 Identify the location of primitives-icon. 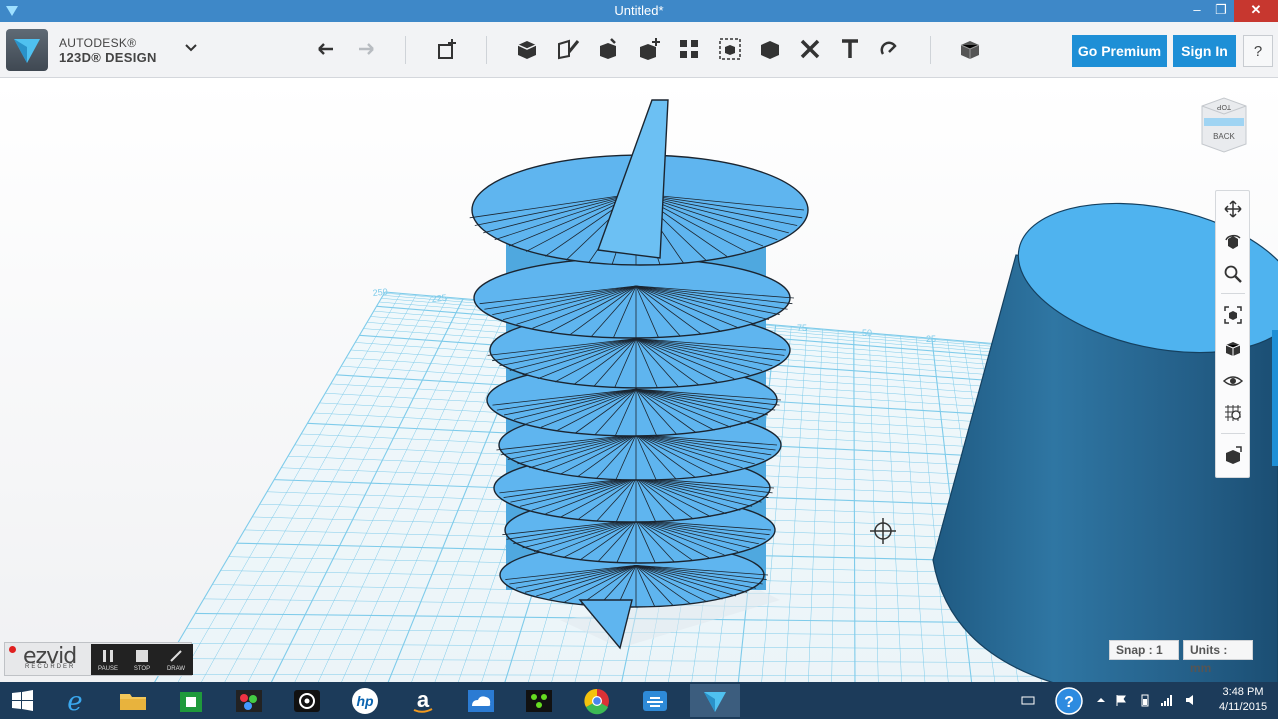
(447, 49).